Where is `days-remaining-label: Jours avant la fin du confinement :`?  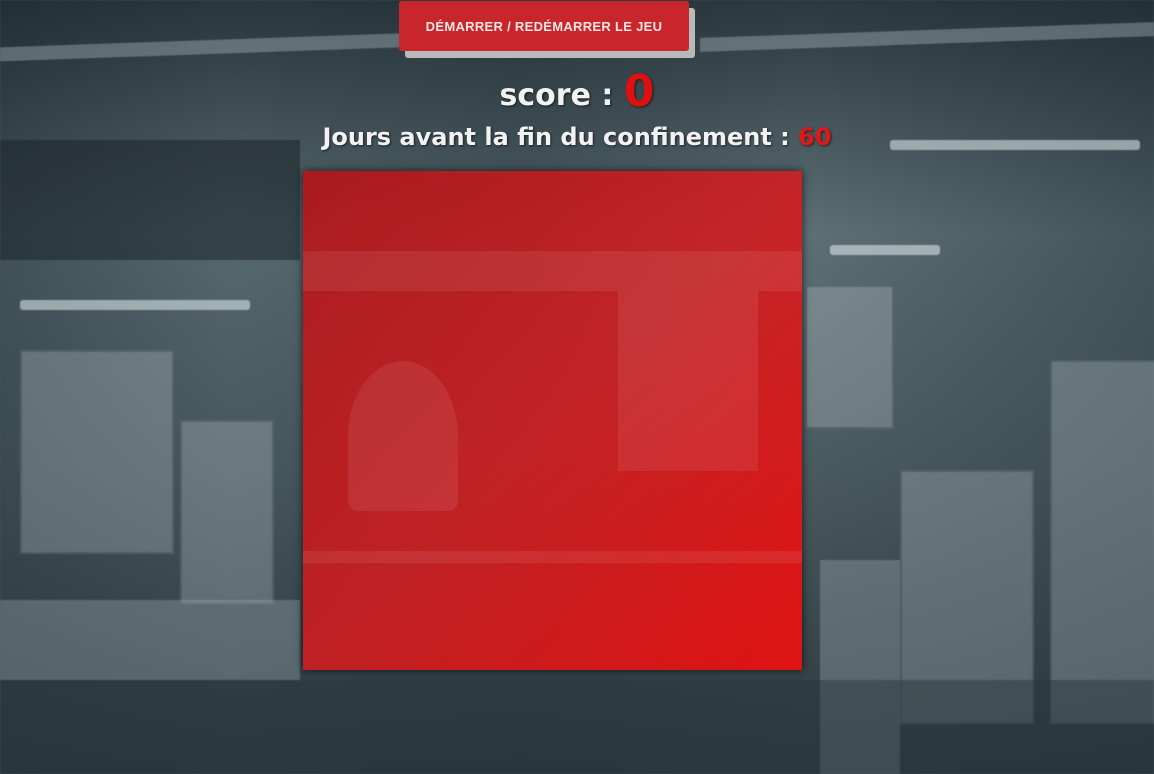
days-remaining-label: Jours avant la fin du confinement : is located at coordinates (560, 137).